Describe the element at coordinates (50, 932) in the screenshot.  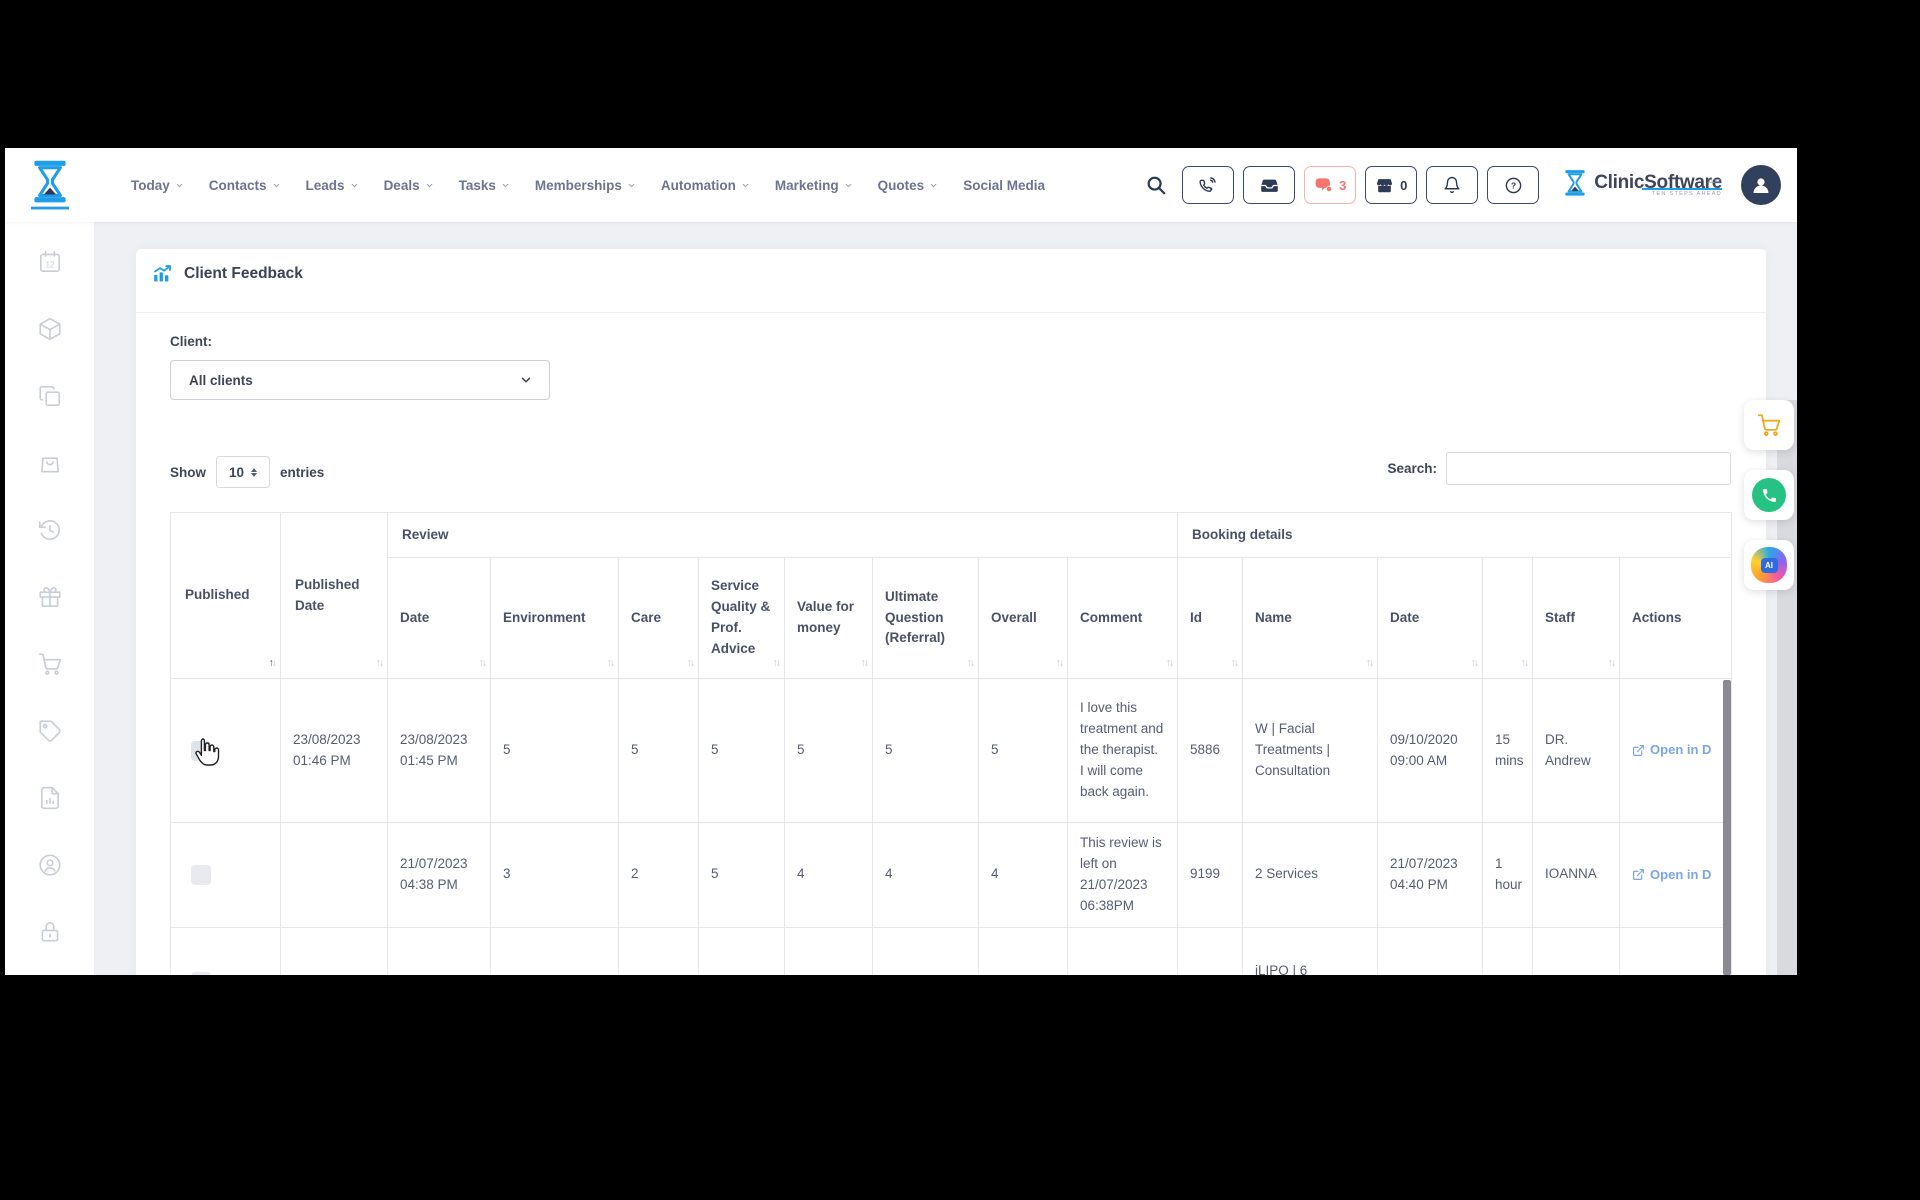
I see `lock-icon` at that location.